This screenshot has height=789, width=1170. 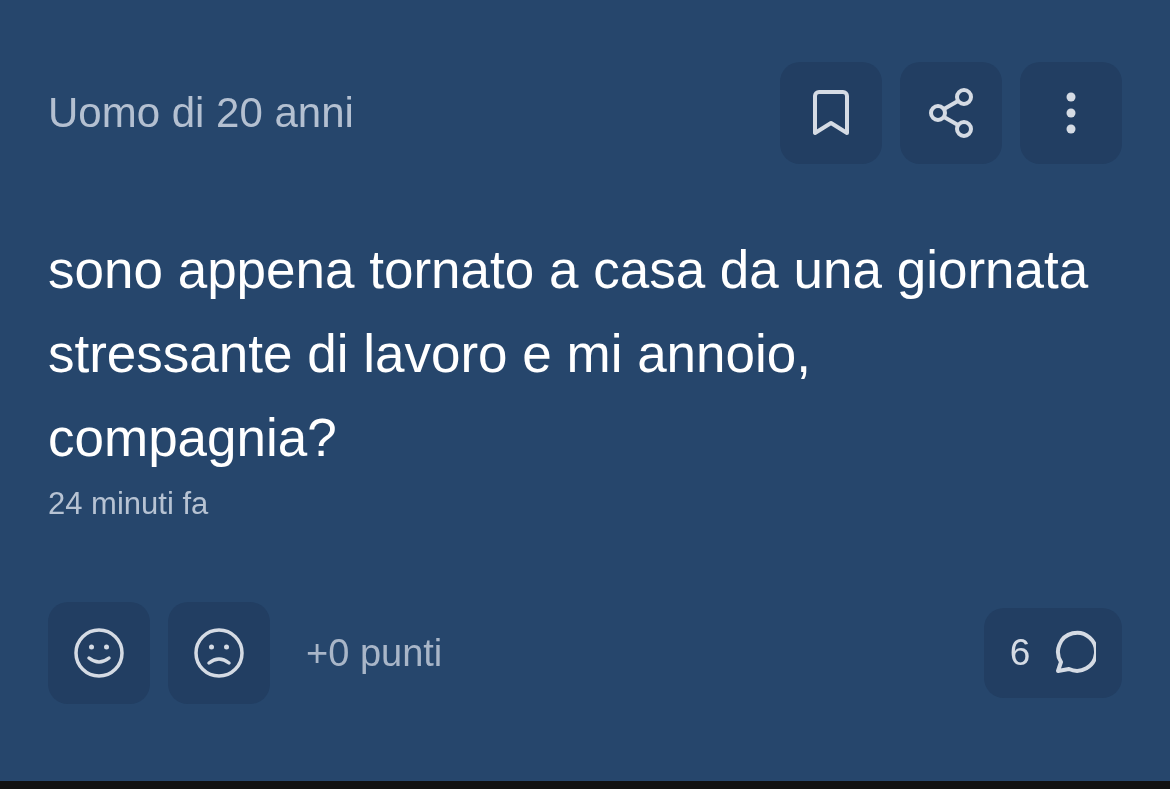 I want to click on downvote-button, so click(x=219, y=653).